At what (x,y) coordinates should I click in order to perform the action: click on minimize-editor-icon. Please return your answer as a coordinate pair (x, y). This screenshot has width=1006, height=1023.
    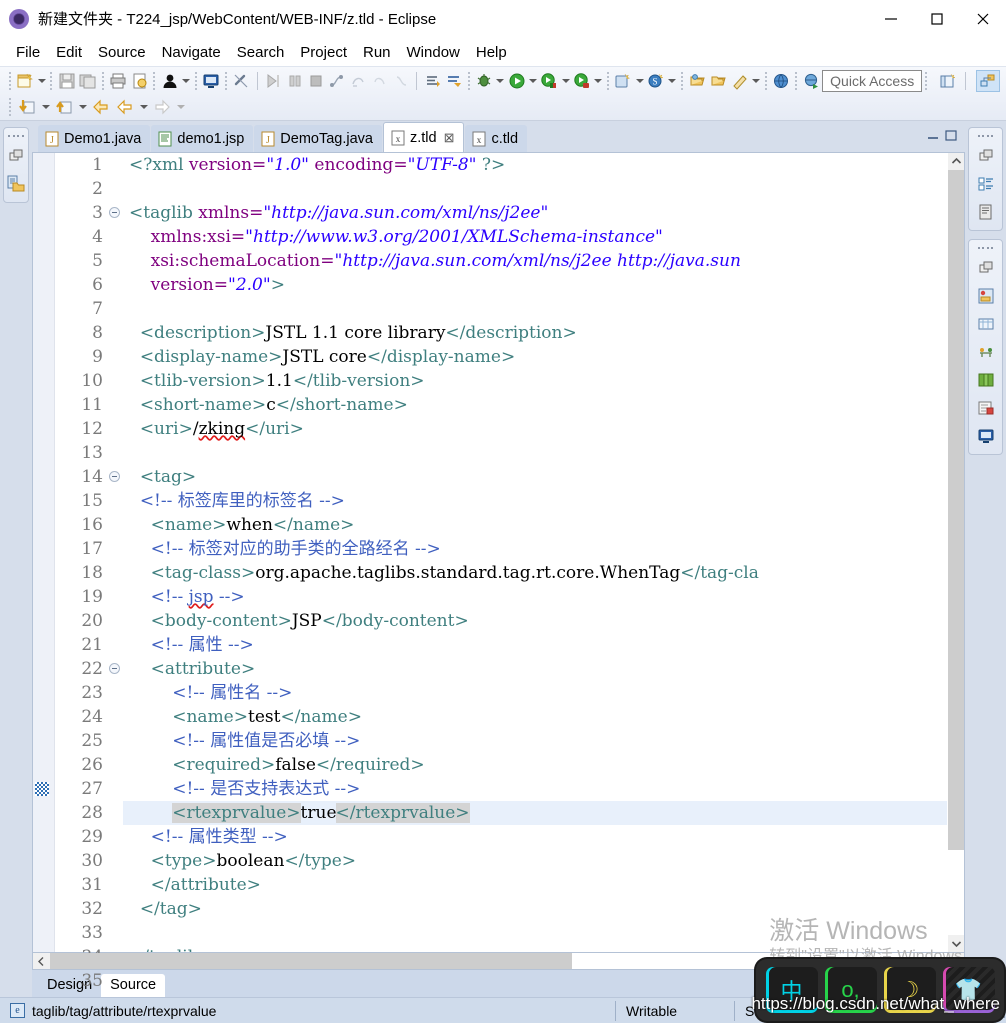
    Looking at the image, I should click on (933, 138).